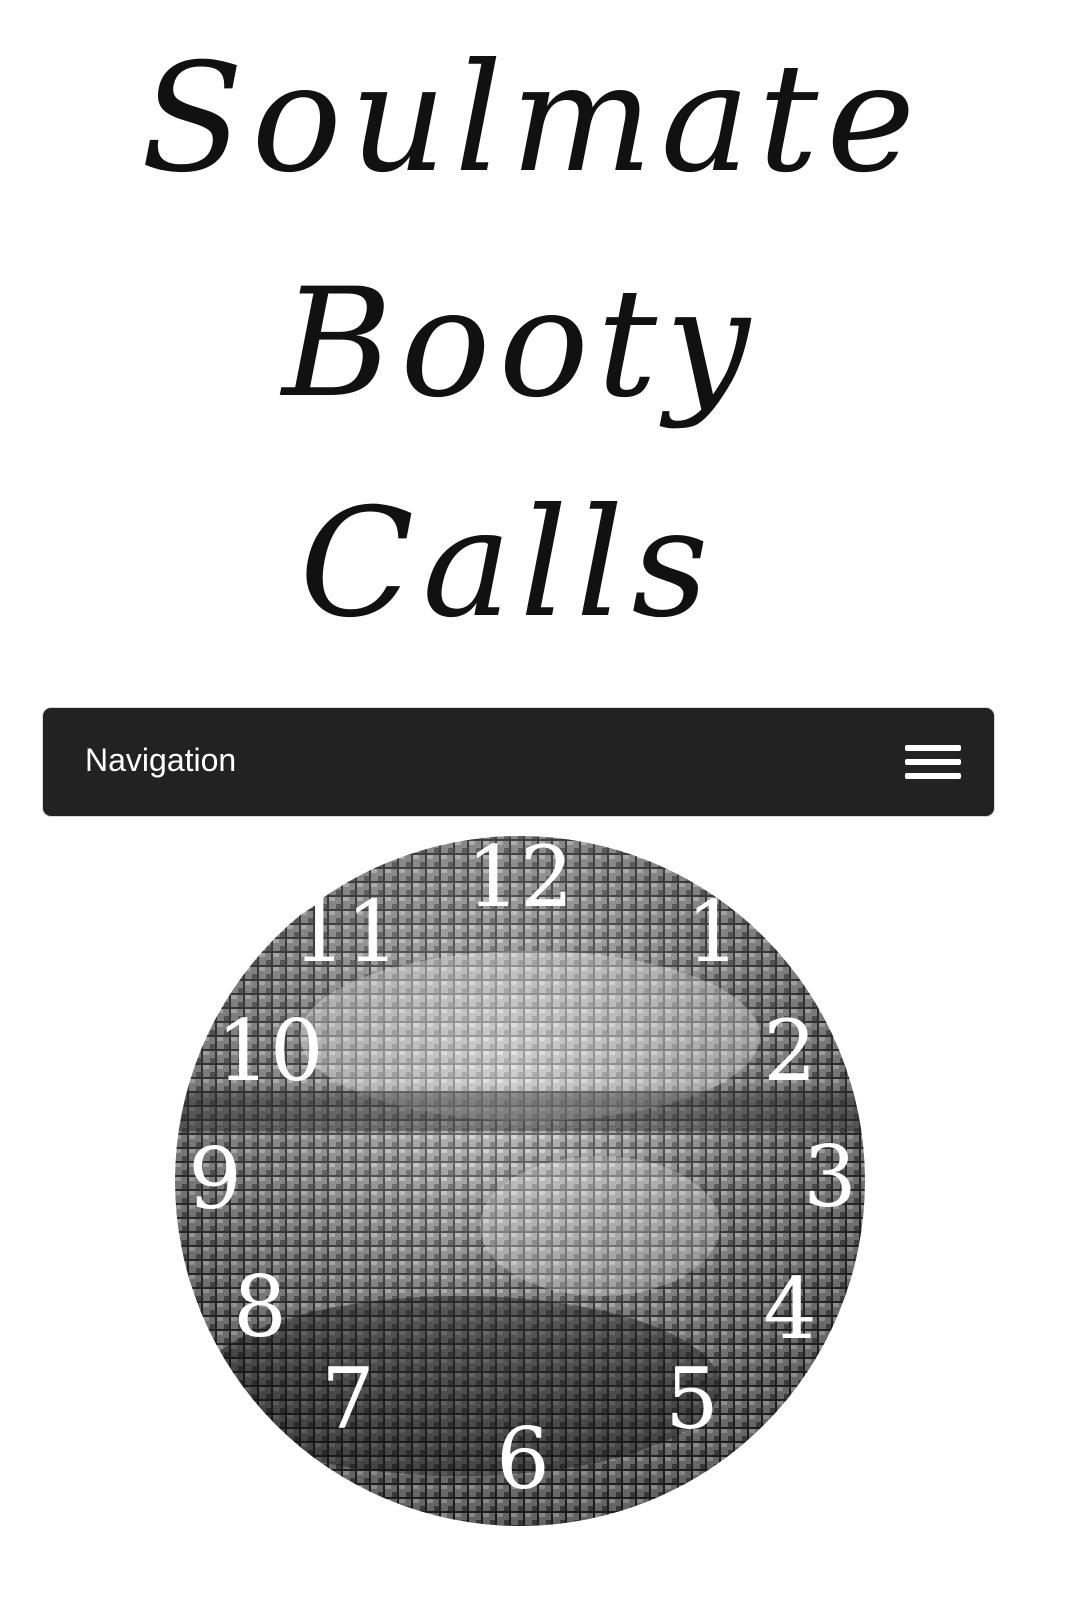 This screenshot has width=1065, height=1600. I want to click on numeral-1: 1, so click(712, 932).